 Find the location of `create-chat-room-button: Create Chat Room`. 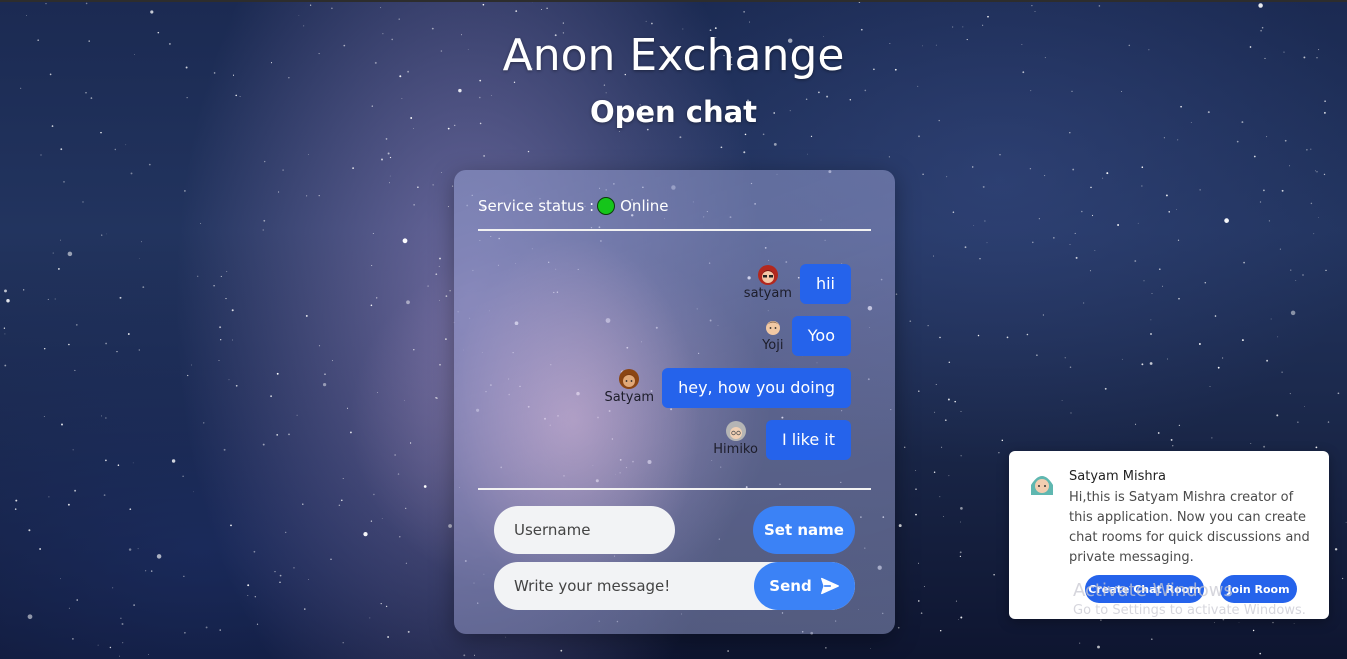

create-chat-room-button: Create Chat Room is located at coordinates (1144, 589).